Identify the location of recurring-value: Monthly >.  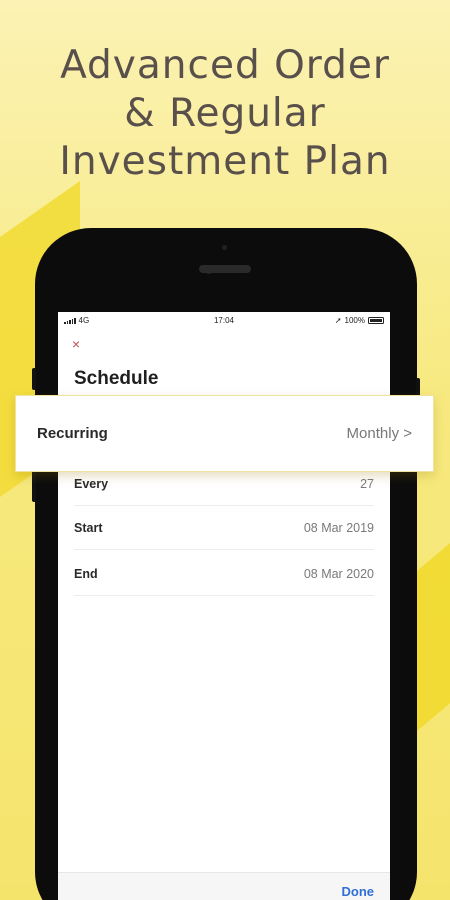
(379, 433).